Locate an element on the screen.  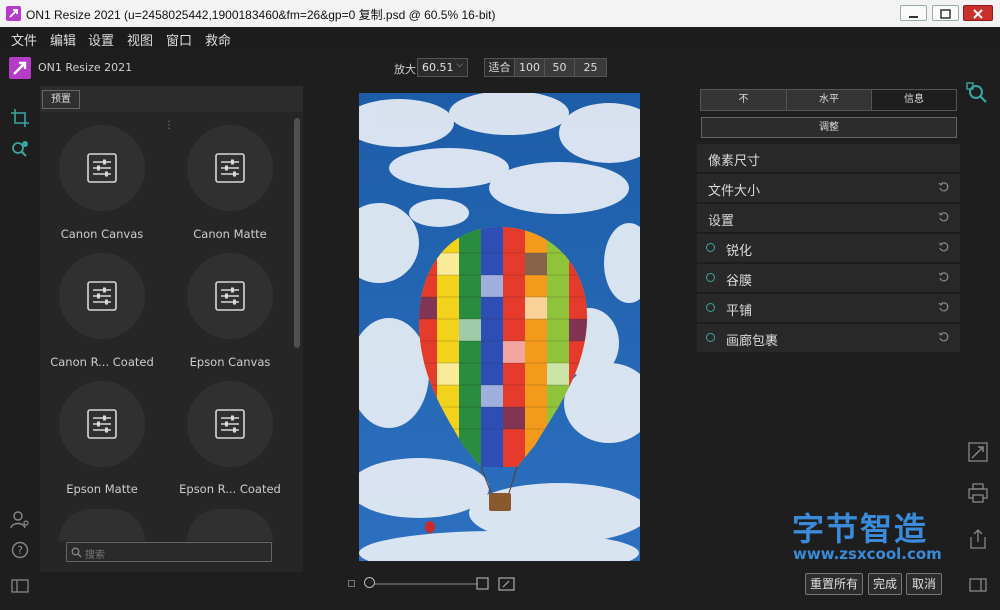
minimize-icon is located at coordinates (913, 17).